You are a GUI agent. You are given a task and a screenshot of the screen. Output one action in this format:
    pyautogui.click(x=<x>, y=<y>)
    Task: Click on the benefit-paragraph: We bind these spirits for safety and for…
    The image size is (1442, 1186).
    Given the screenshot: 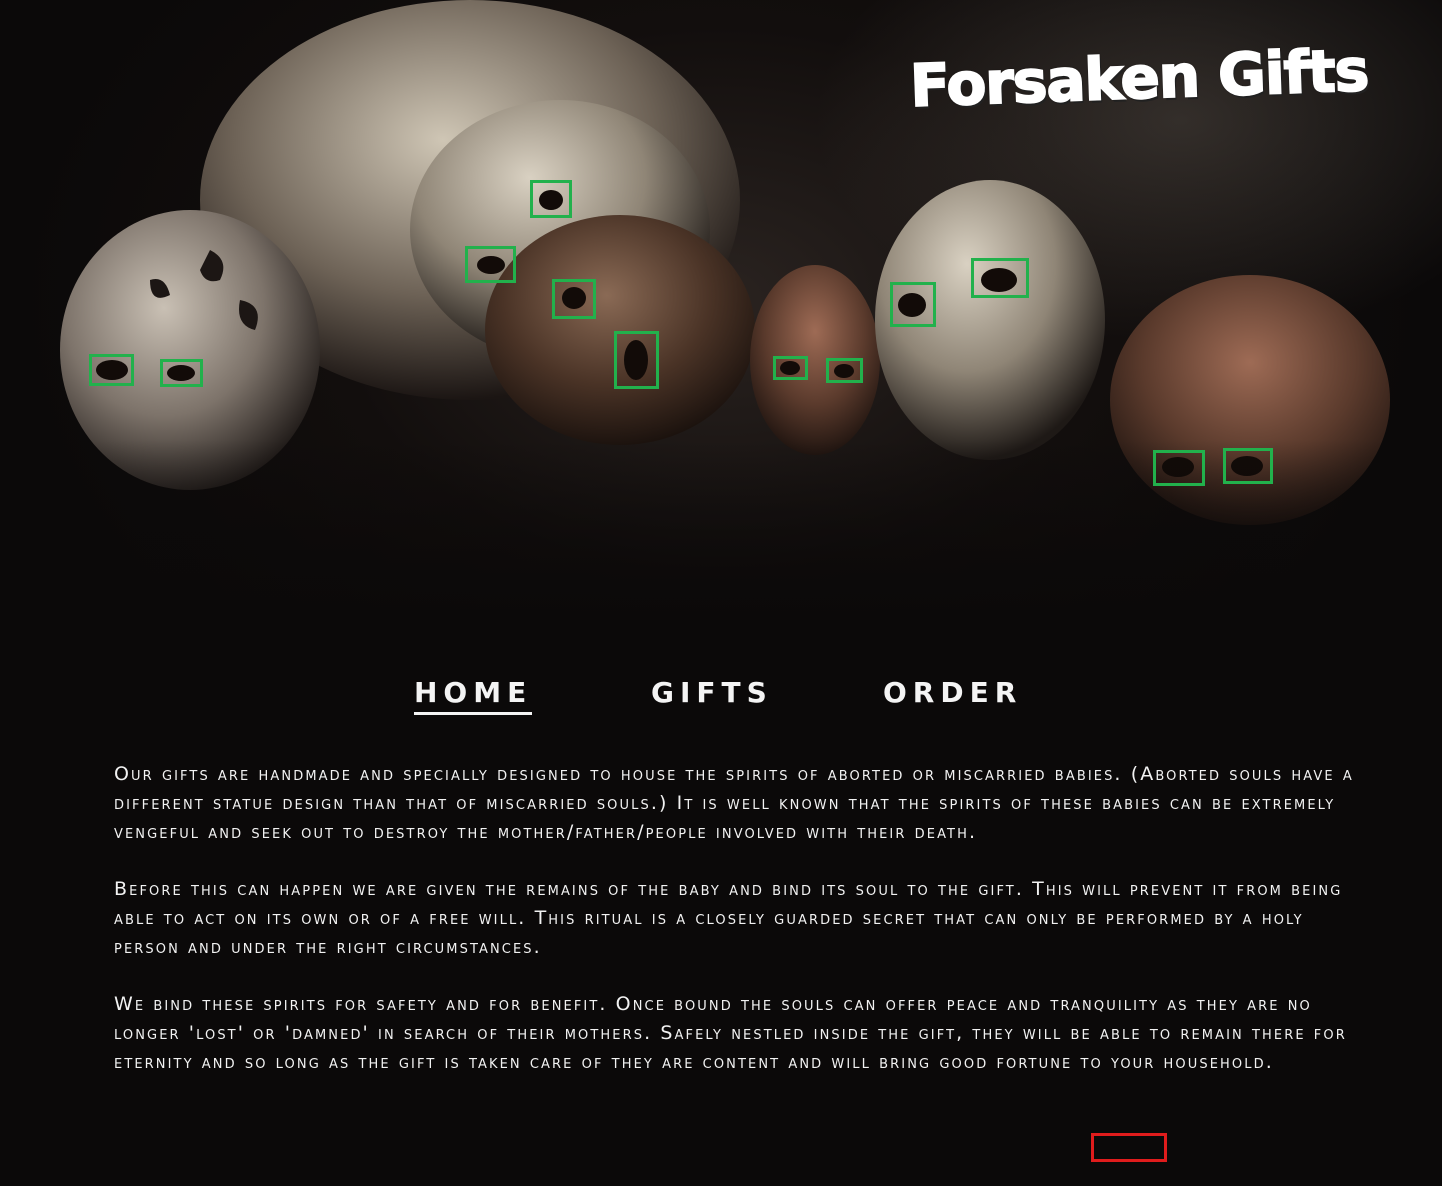 What is the action you would take?
    pyautogui.click(x=730, y=1033)
    